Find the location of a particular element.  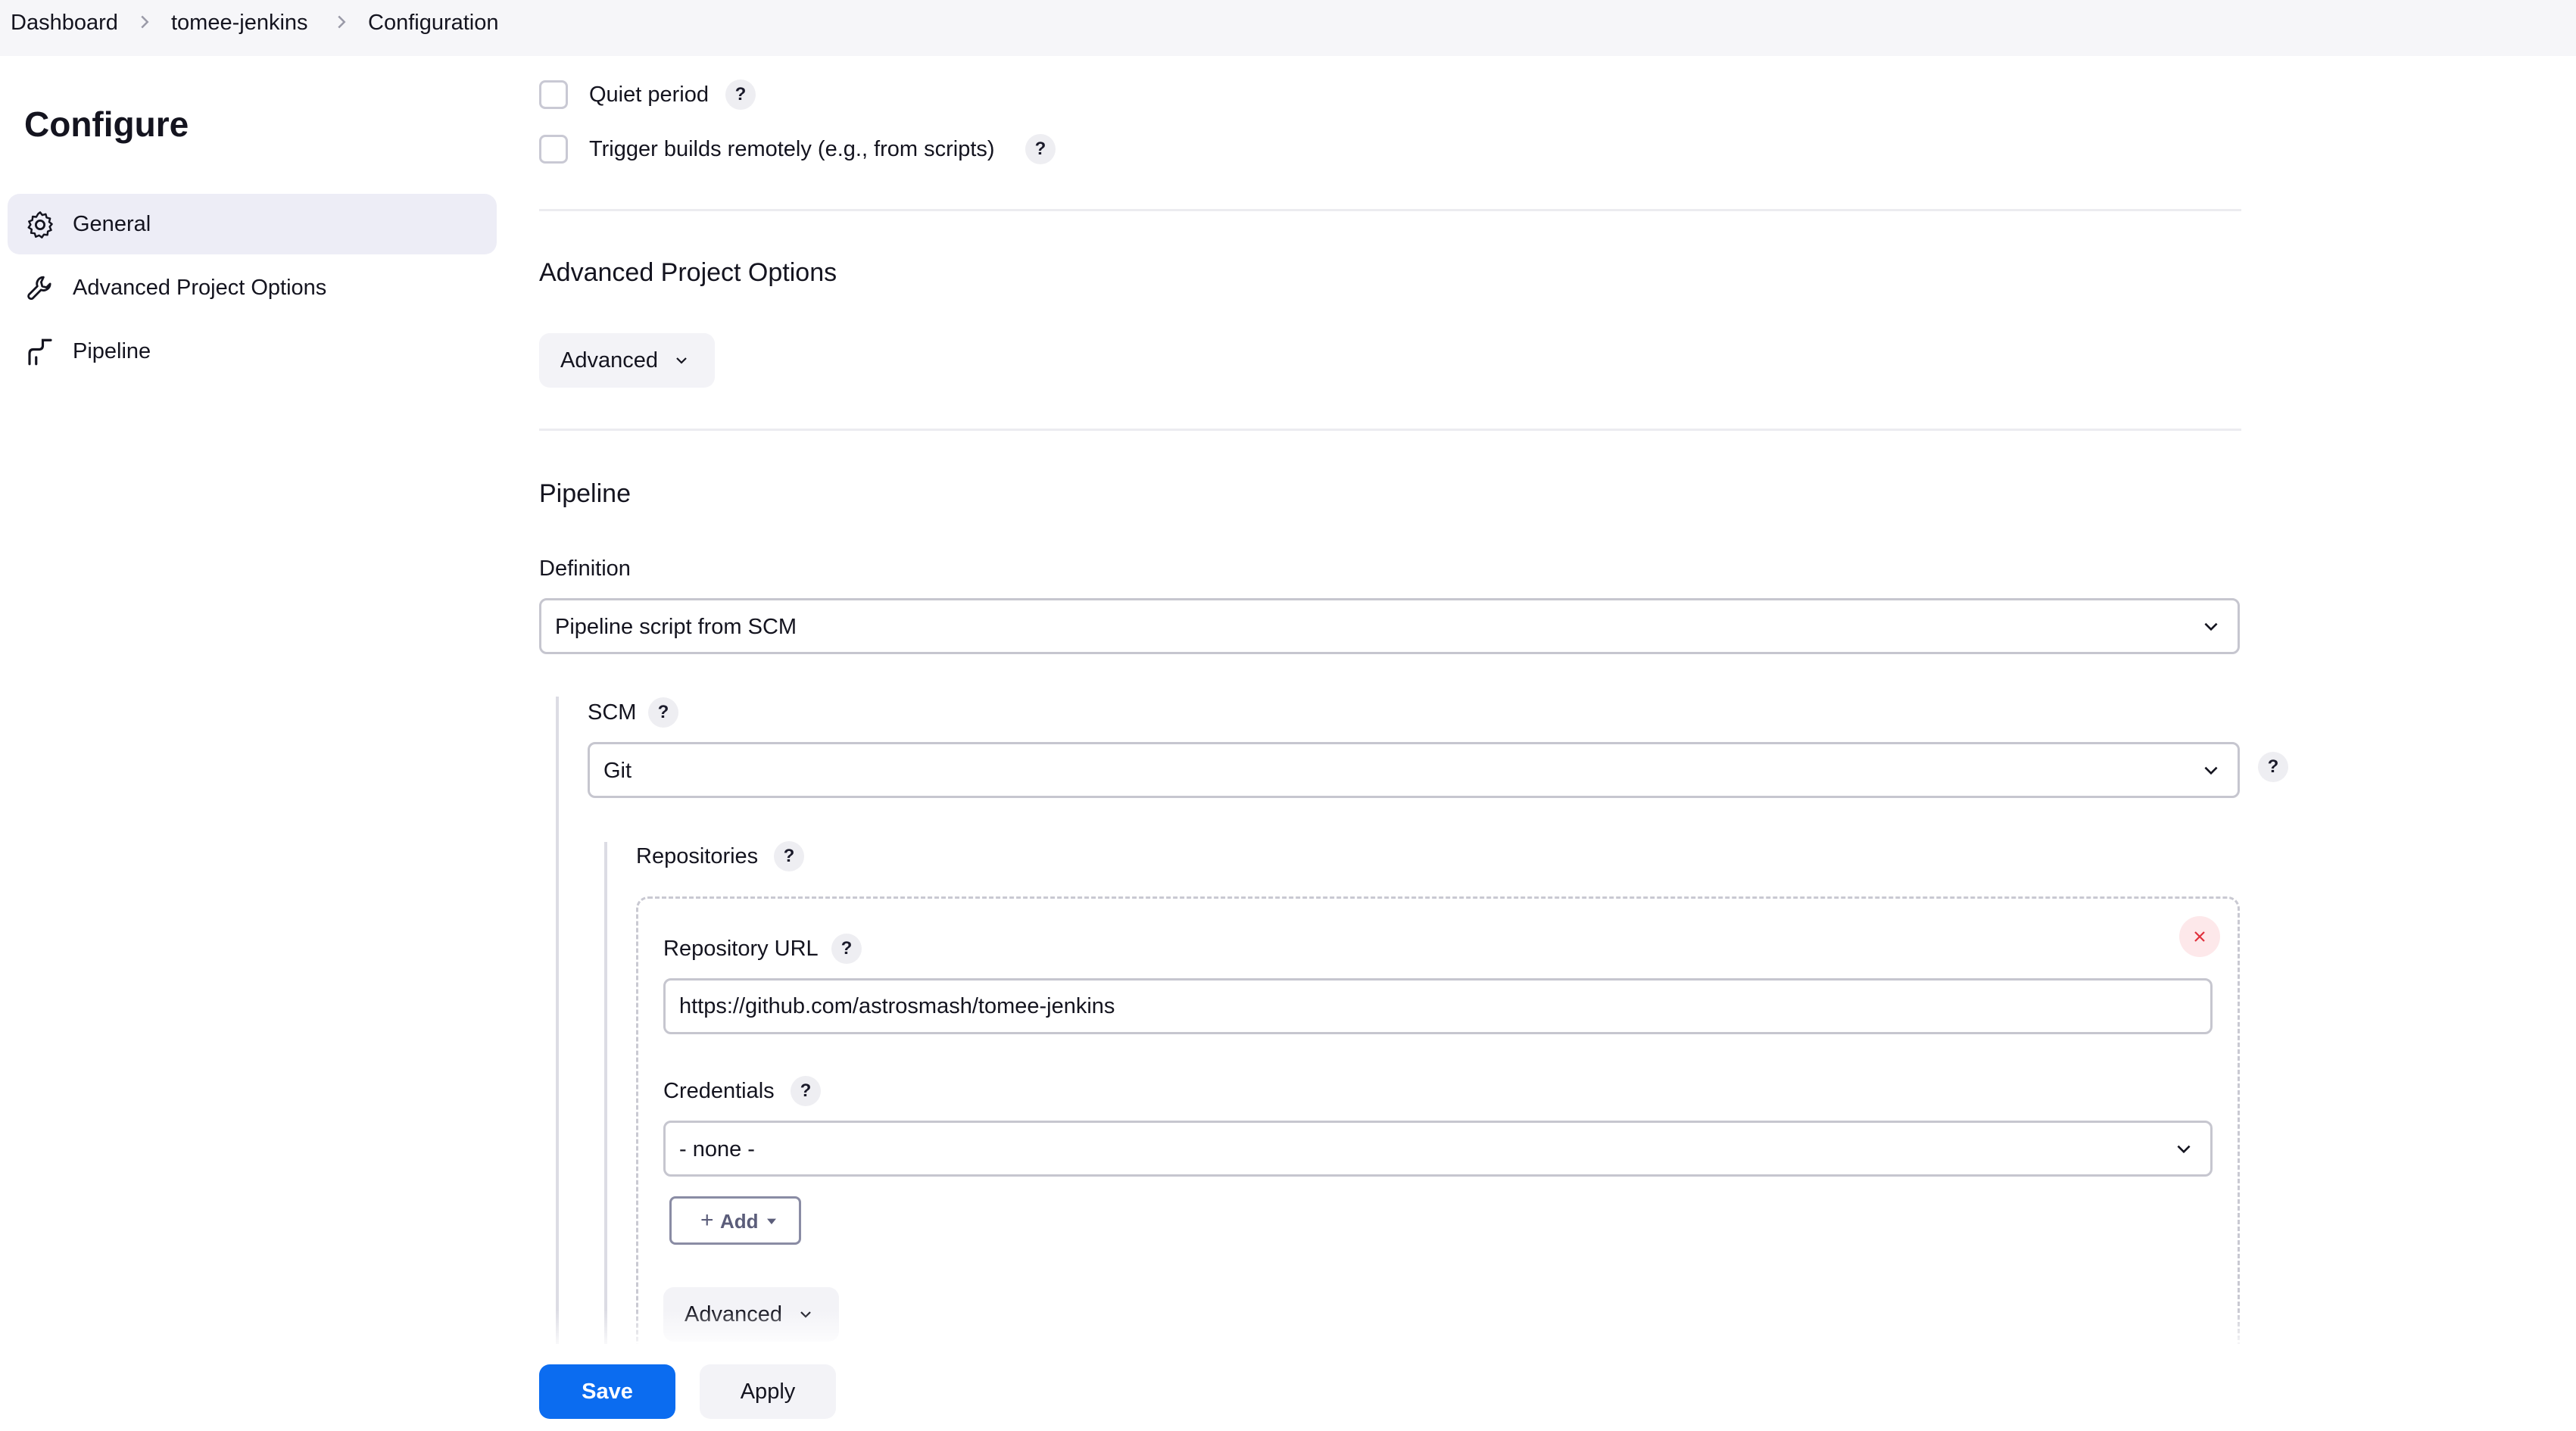

quiet-period-checkbox is located at coordinates (553, 94).